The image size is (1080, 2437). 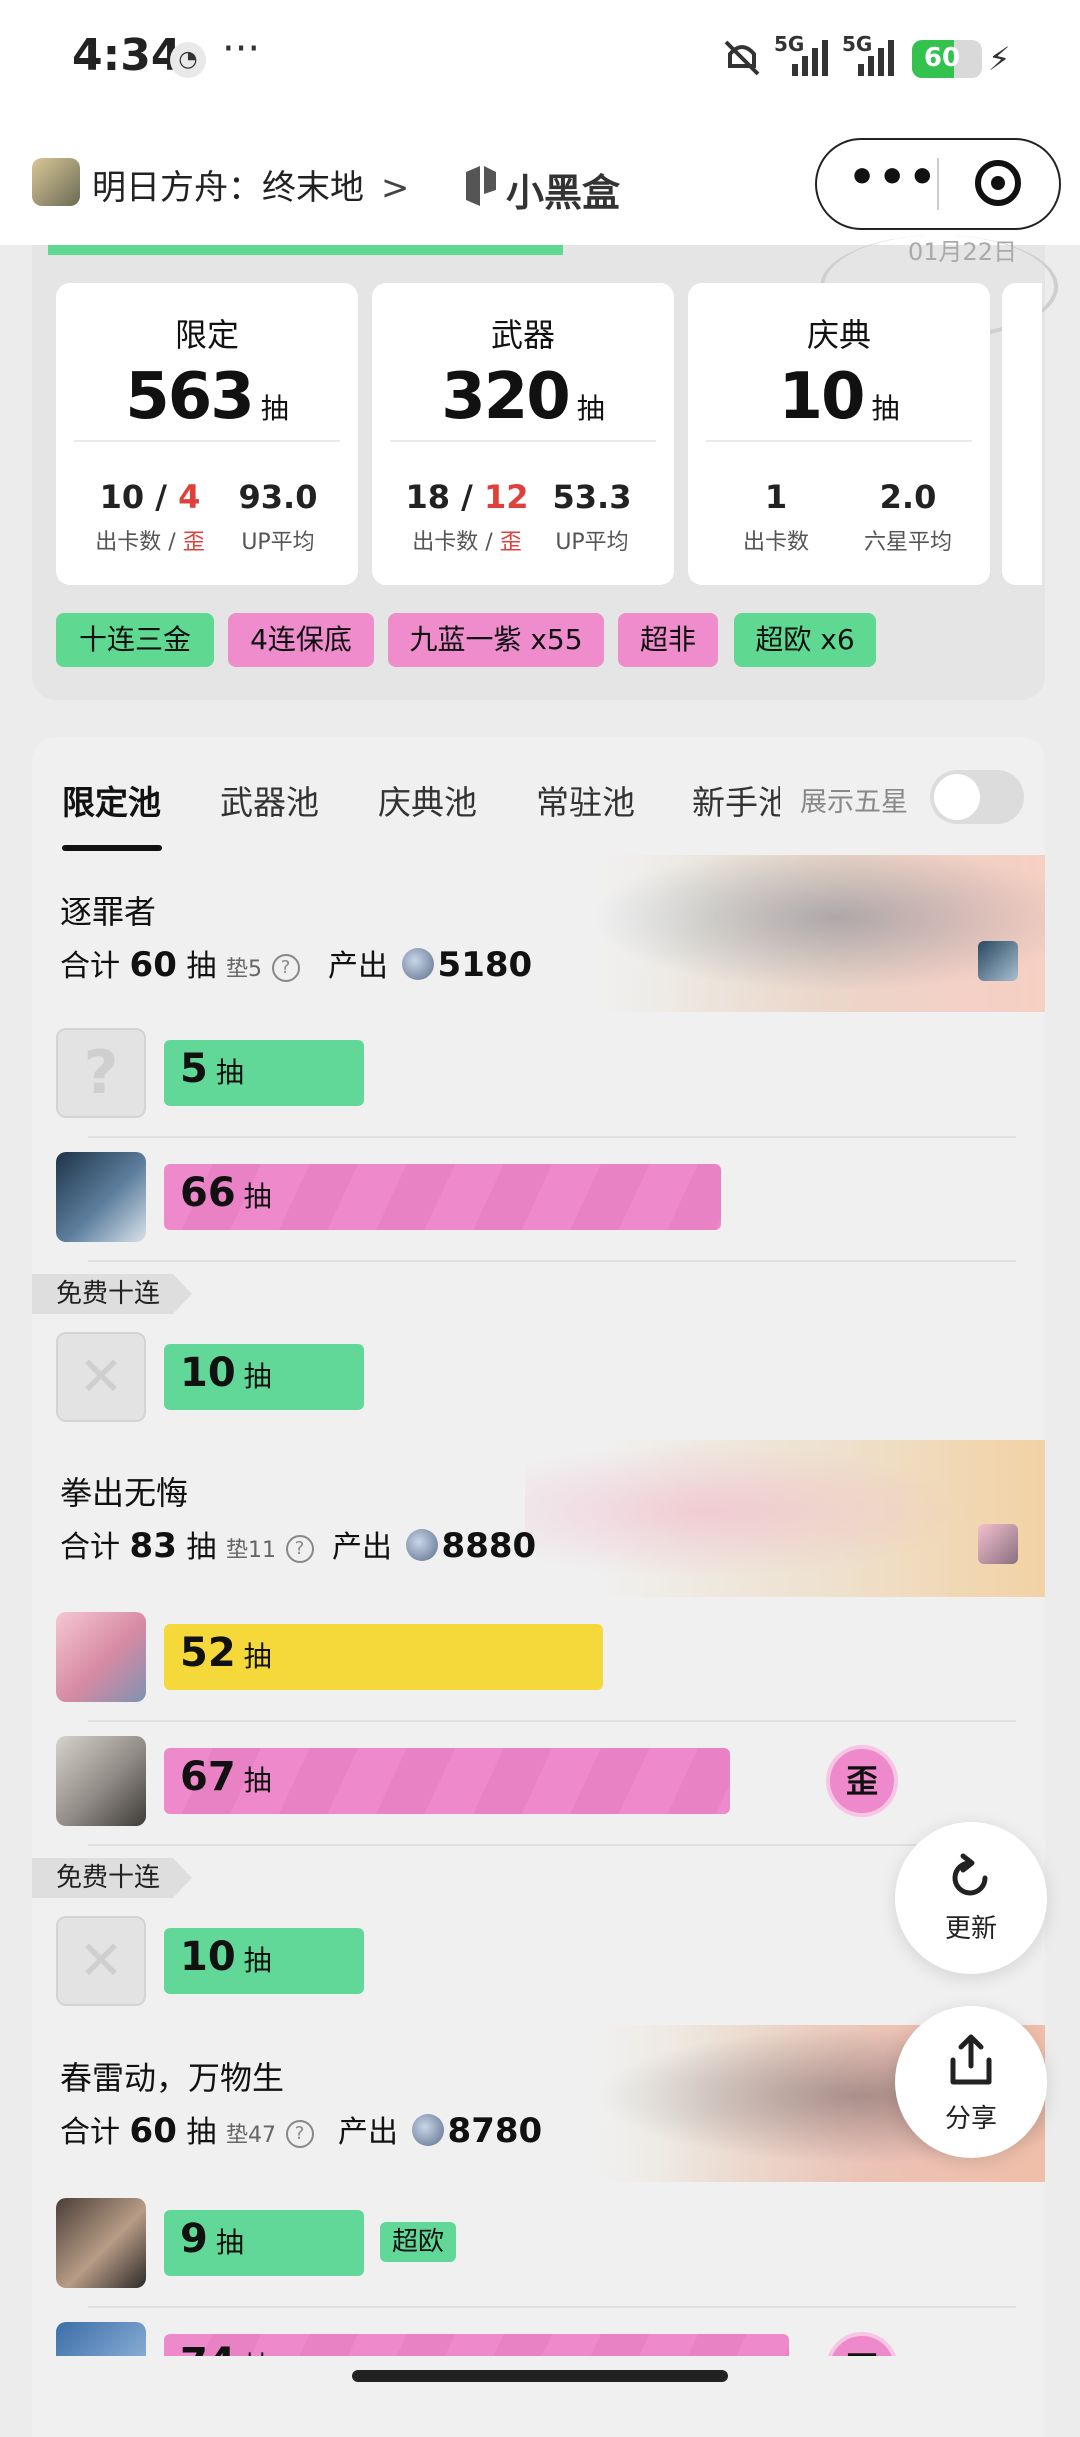 I want to click on stat-six-star-avg-label: 六星平均, so click(x=907, y=542).